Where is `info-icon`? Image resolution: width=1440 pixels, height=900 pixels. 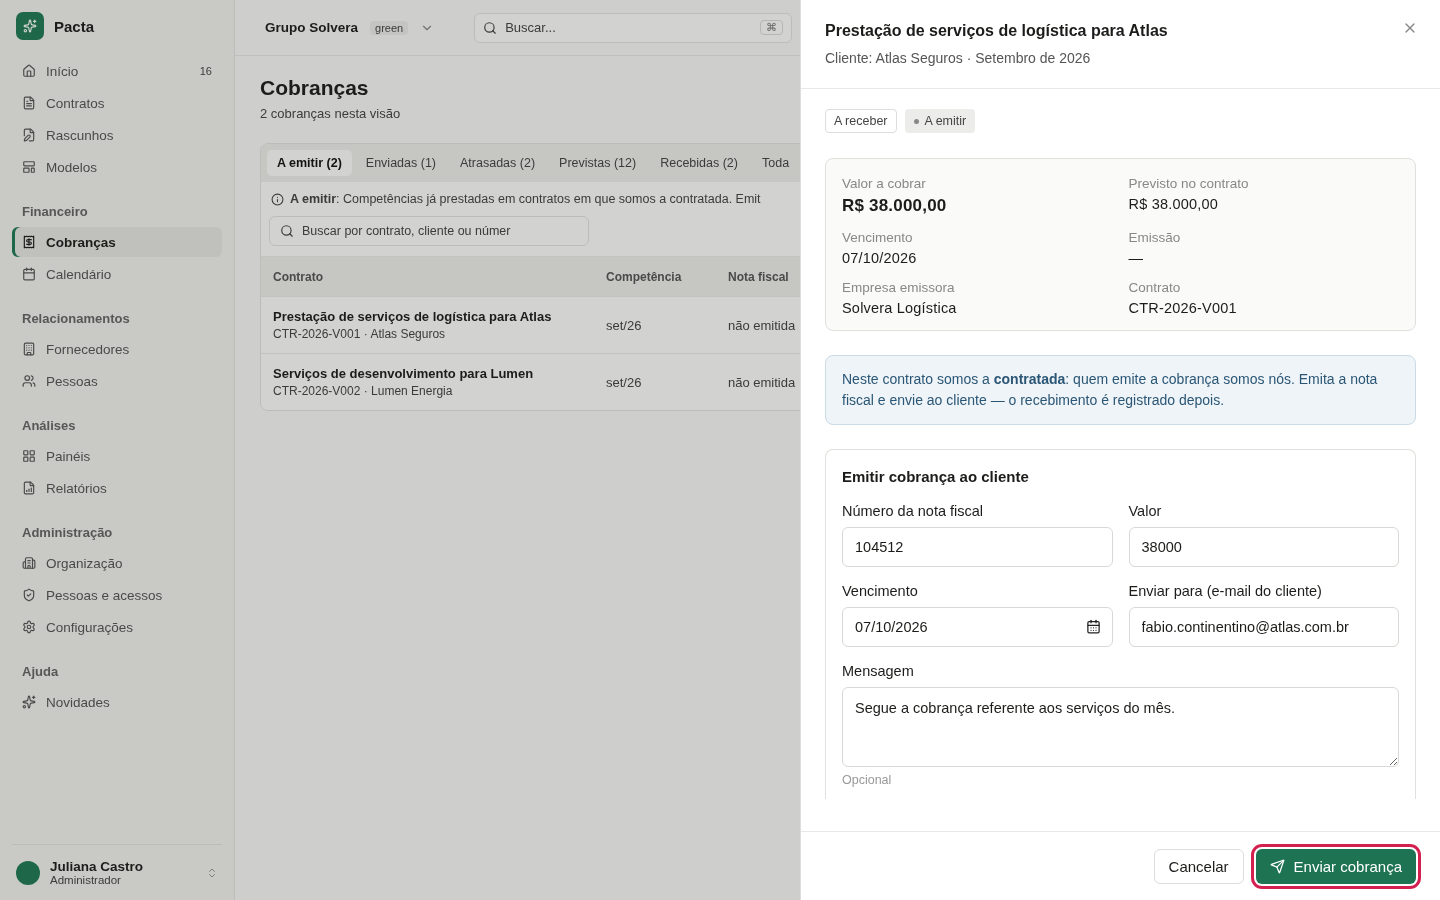
info-icon is located at coordinates (277, 199).